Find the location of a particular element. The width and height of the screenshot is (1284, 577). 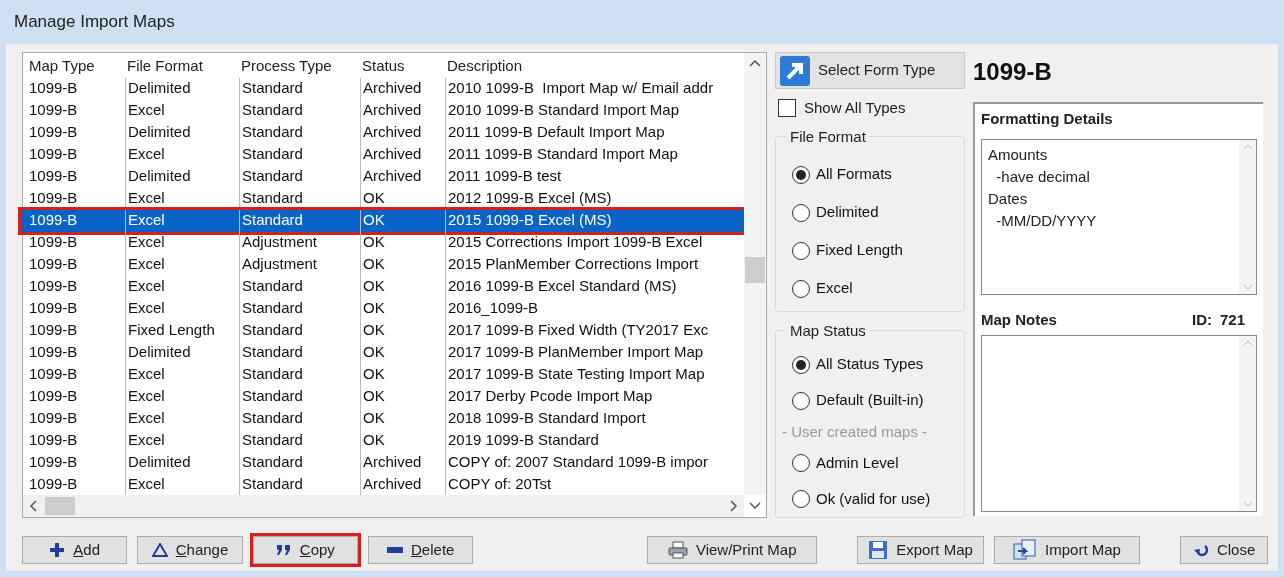

table-row: 1099-B Excel Standard OK 2016 1099-B Excel Standard (MS) is located at coordinates (385, 286).